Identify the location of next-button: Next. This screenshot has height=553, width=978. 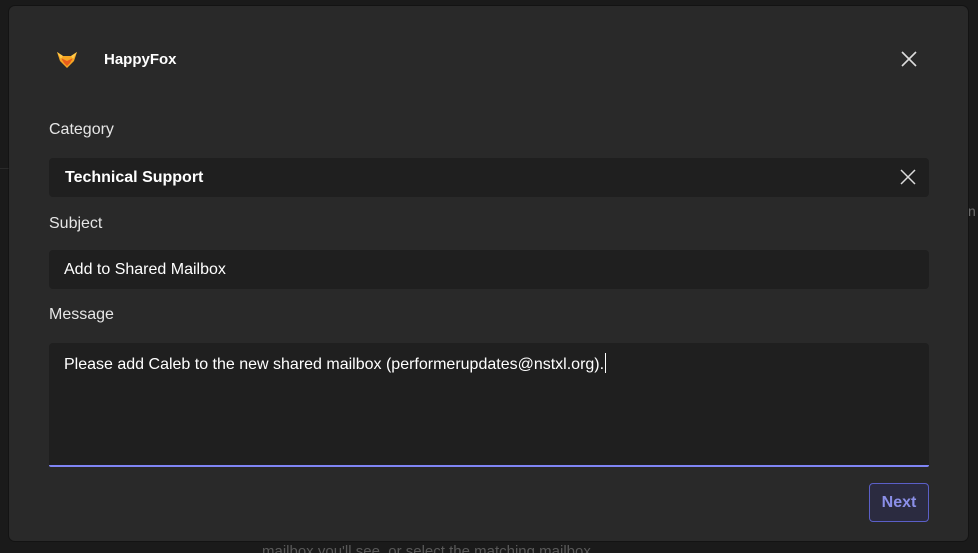
(899, 502).